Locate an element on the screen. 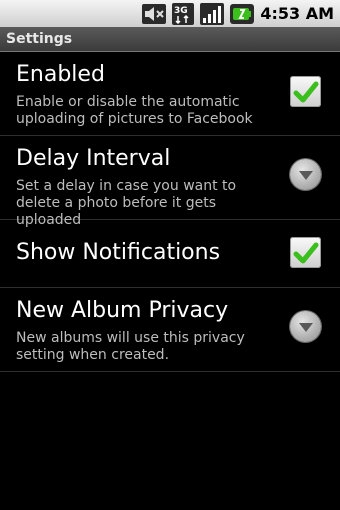 This screenshot has width=340, height=510. mute-icon is located at coordinates (154, 13).